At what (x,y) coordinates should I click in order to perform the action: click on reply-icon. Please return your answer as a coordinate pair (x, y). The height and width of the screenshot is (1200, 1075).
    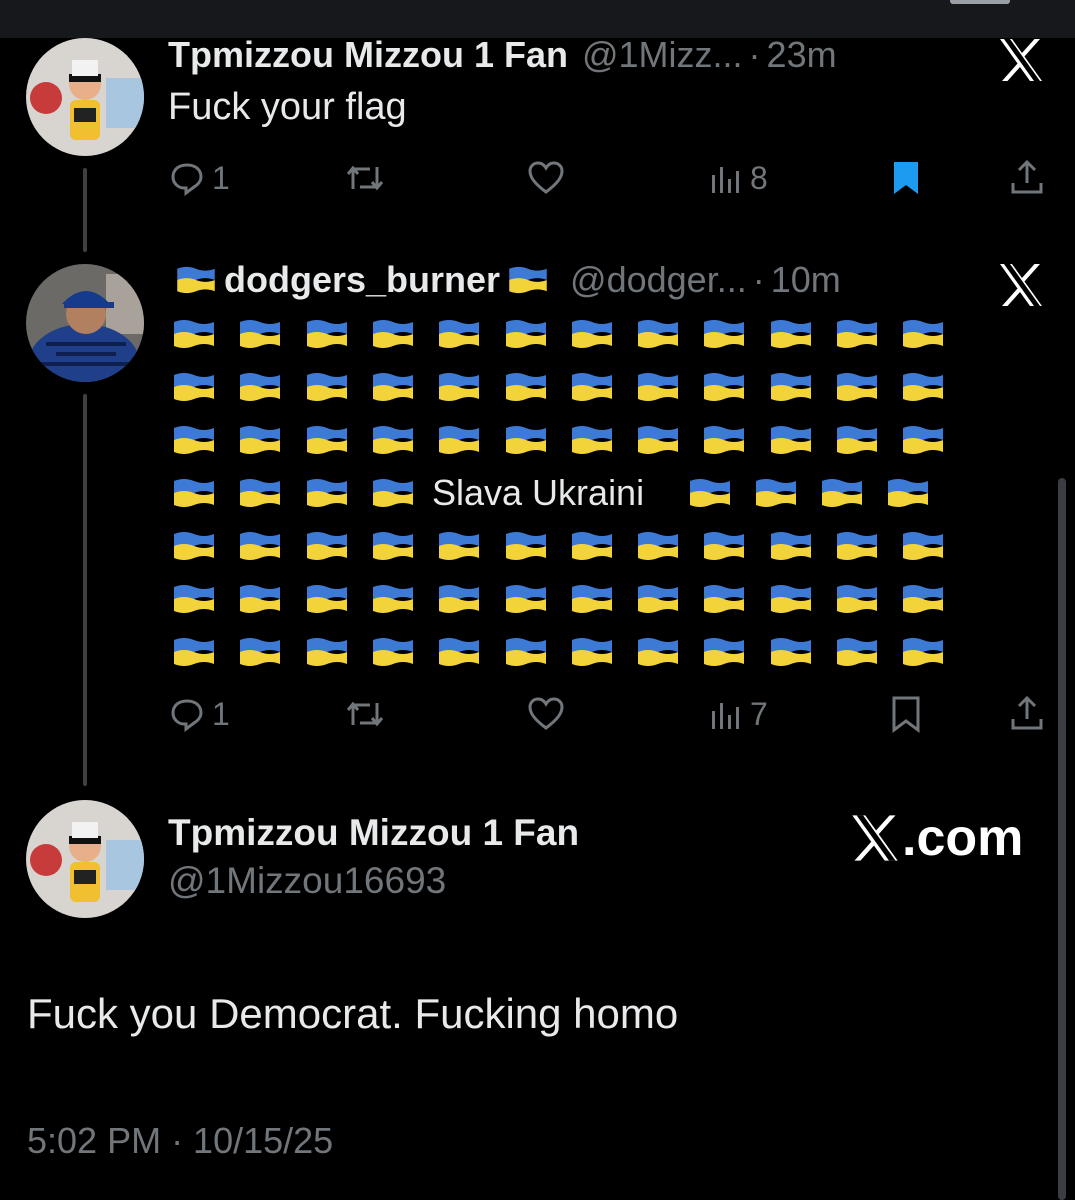
    Looking at the image, I should click on (187, 715).